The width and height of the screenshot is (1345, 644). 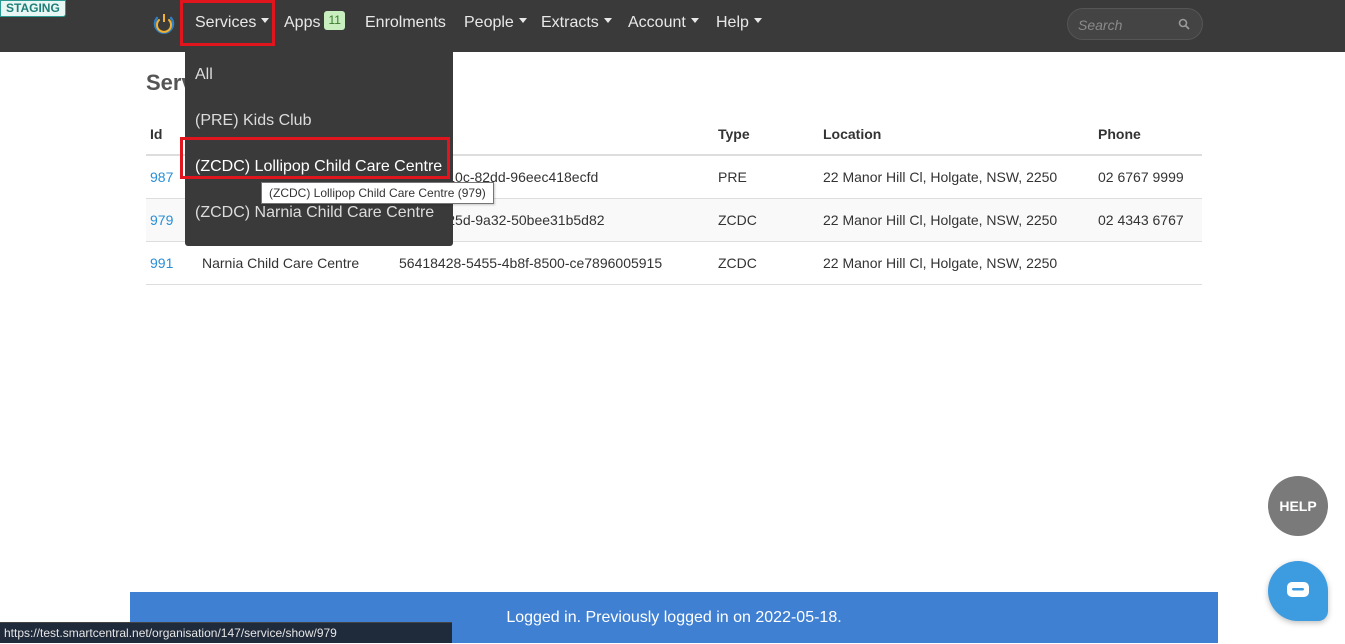 What do you see at coordinates (164, 23) in the screenshot?
I see `app-logo-icon` at bounding box center [164, 23].